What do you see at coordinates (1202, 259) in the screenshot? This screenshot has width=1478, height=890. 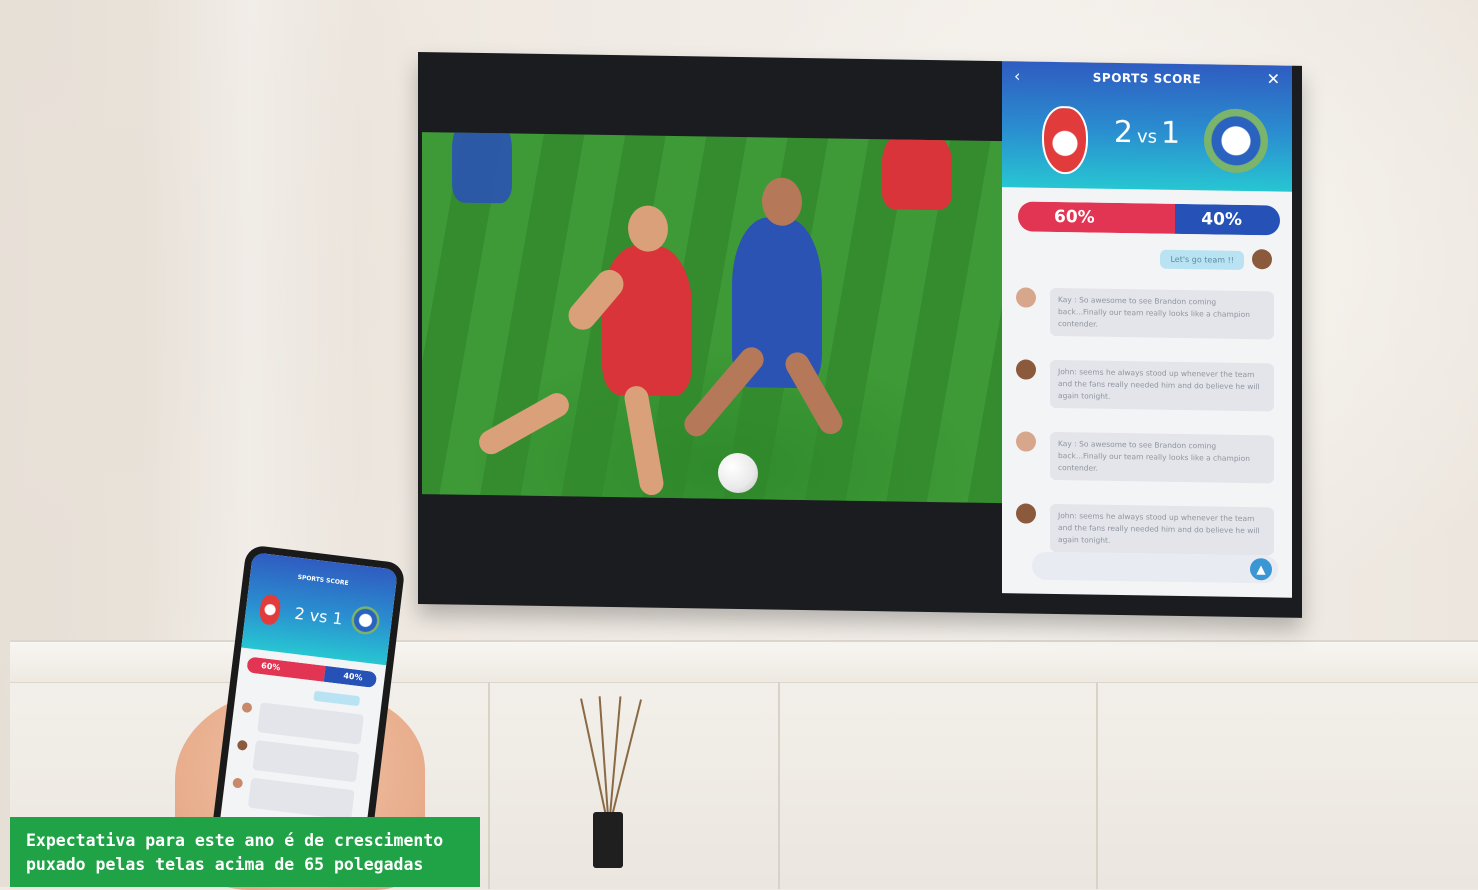 I see `my-chat-message: Let's go team !!` at bounding box center [1202, 259].